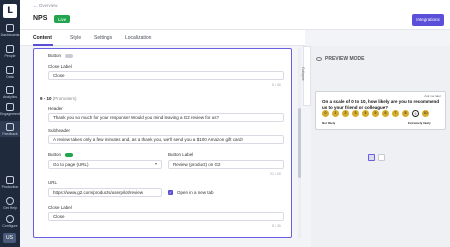  I want to click on nps-score-4: 4, so click(365, 113).